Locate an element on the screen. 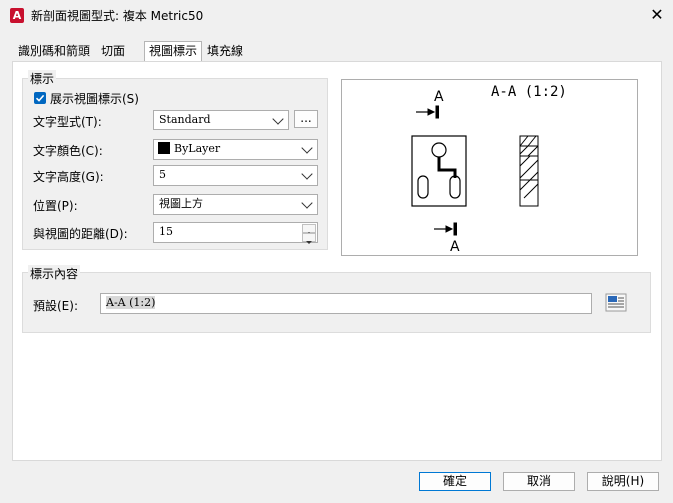 The height and width of the screenshot is (503, 673). text-style-label: 文字型式(T): is located at coordinates (67, 122).